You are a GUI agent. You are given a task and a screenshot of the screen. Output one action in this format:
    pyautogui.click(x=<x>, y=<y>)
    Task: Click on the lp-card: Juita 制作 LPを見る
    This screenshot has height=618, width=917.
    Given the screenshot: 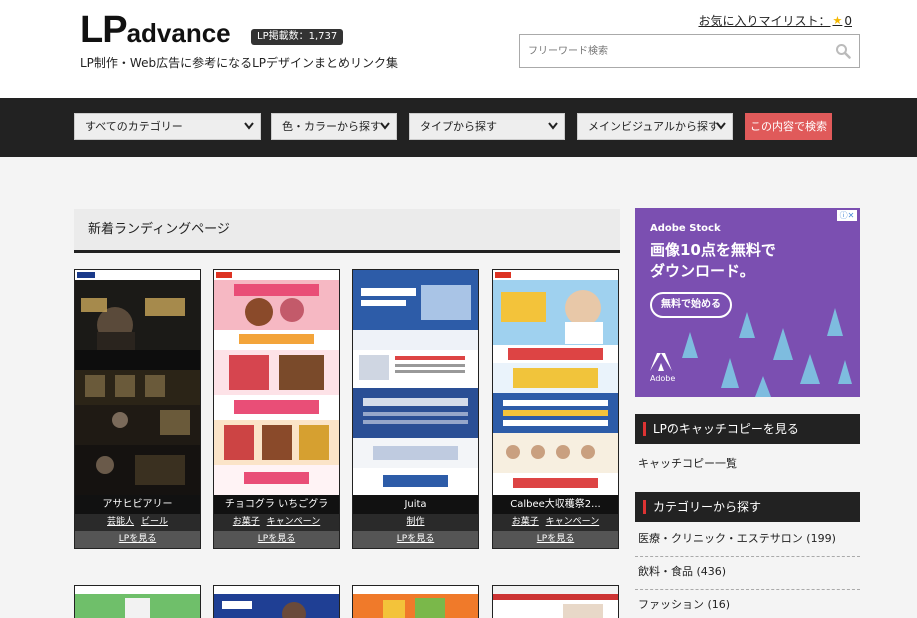 What is the action you would take?
    pyautogui.click(x=415, y=409)
    